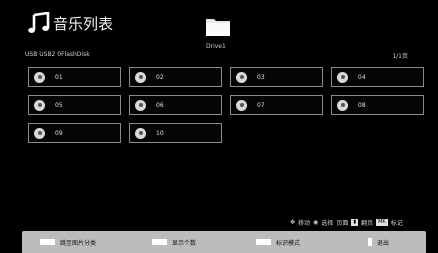 The image size is (438, 253). I want to click on dpad-icon: ✥, so click(293, 222).